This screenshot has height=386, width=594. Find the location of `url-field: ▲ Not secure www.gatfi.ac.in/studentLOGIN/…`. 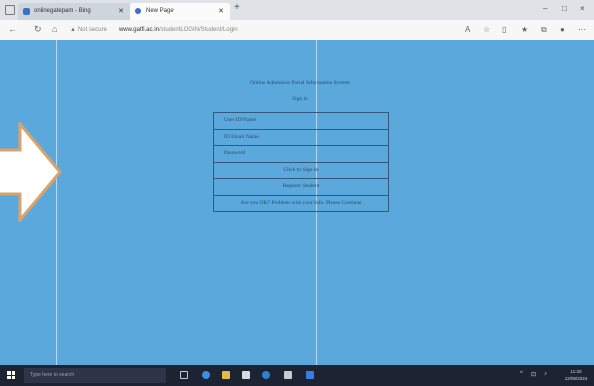

url-field: ▲ Not secure www.gatfi.ac.in/studentLOGIN/… is located at coordinates (255, 30).